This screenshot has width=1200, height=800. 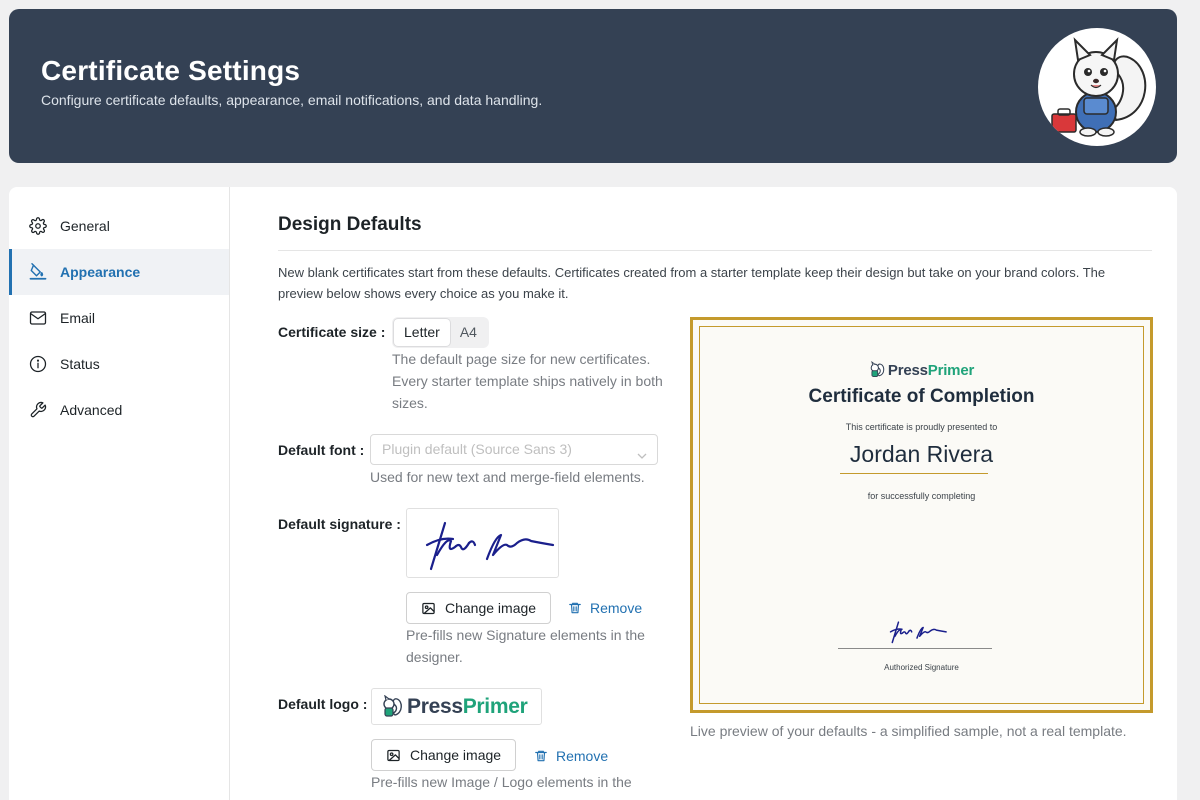 What do you see at coordinates (119, 493) in the screenshot?
I see `settings-sidebar: General Appearance Email Status Advanced` at bounding box center [119, 493].